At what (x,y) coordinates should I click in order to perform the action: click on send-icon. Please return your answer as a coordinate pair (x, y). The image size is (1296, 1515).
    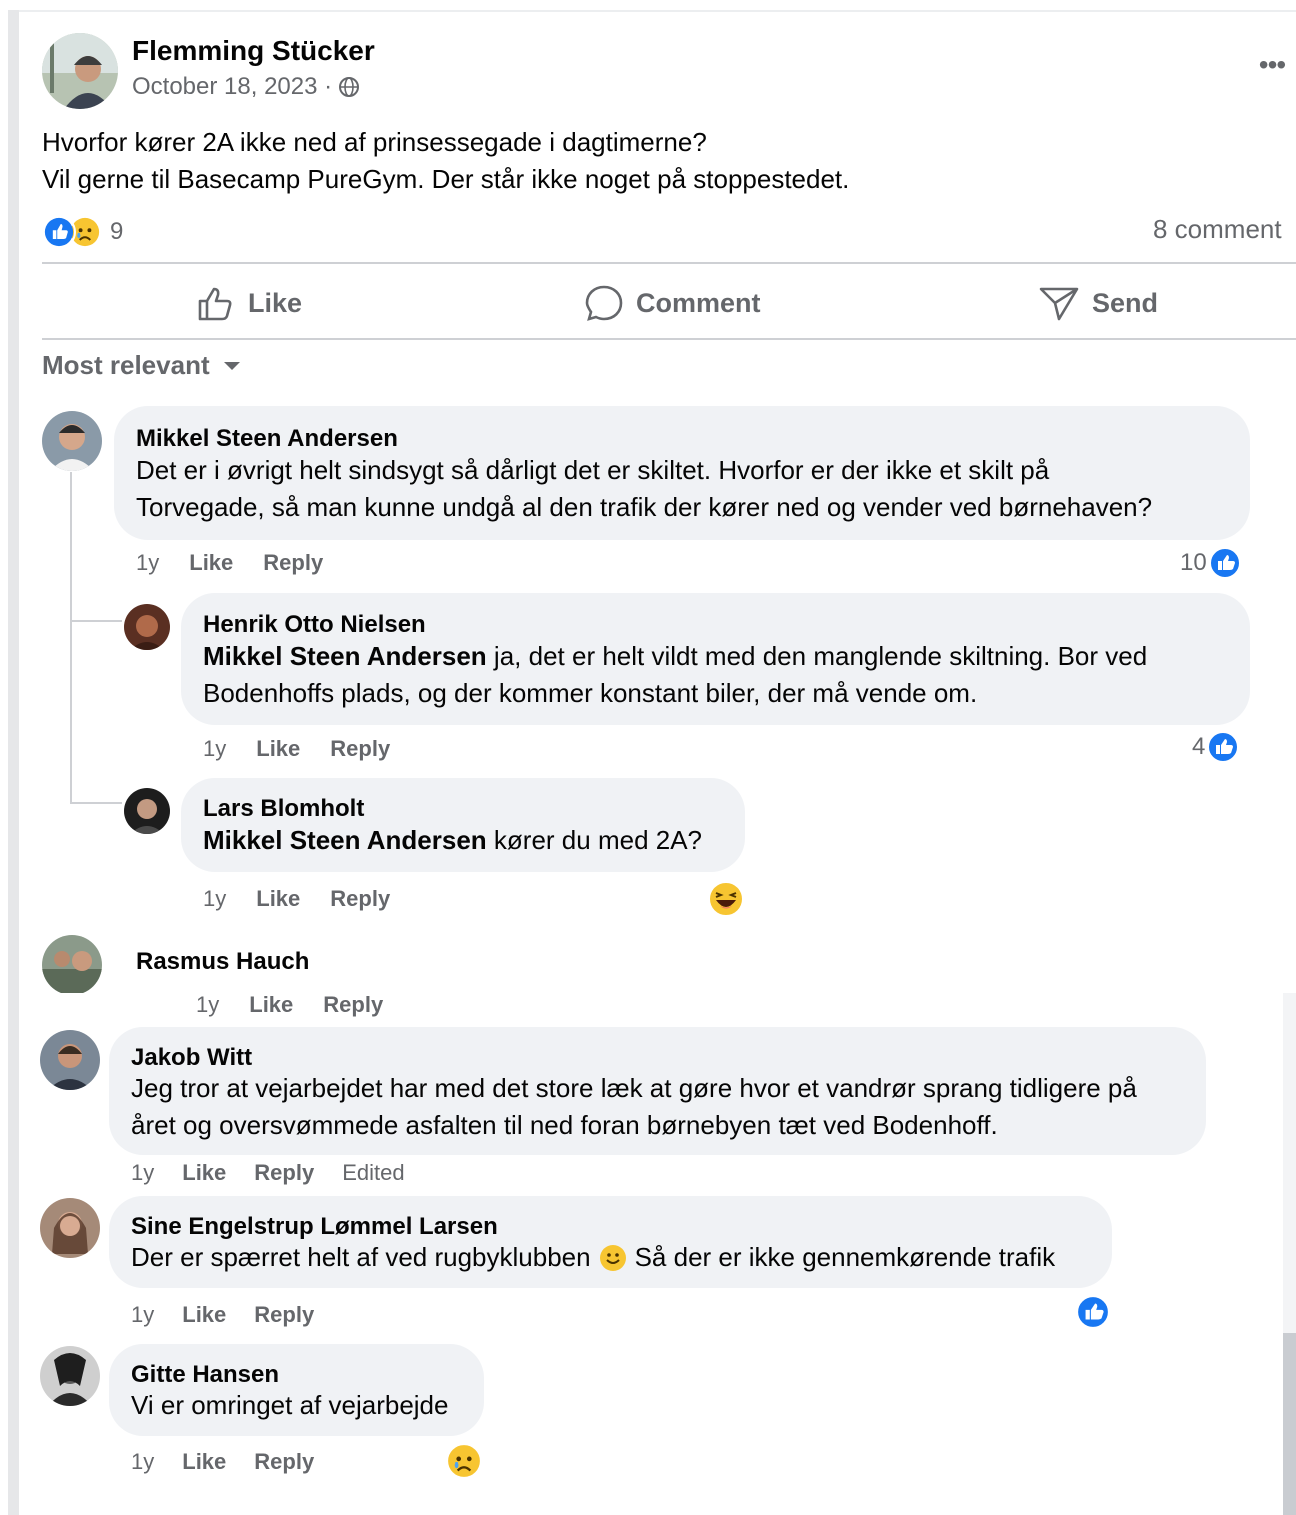
    Looking at the image, I should click on (1059, 304).